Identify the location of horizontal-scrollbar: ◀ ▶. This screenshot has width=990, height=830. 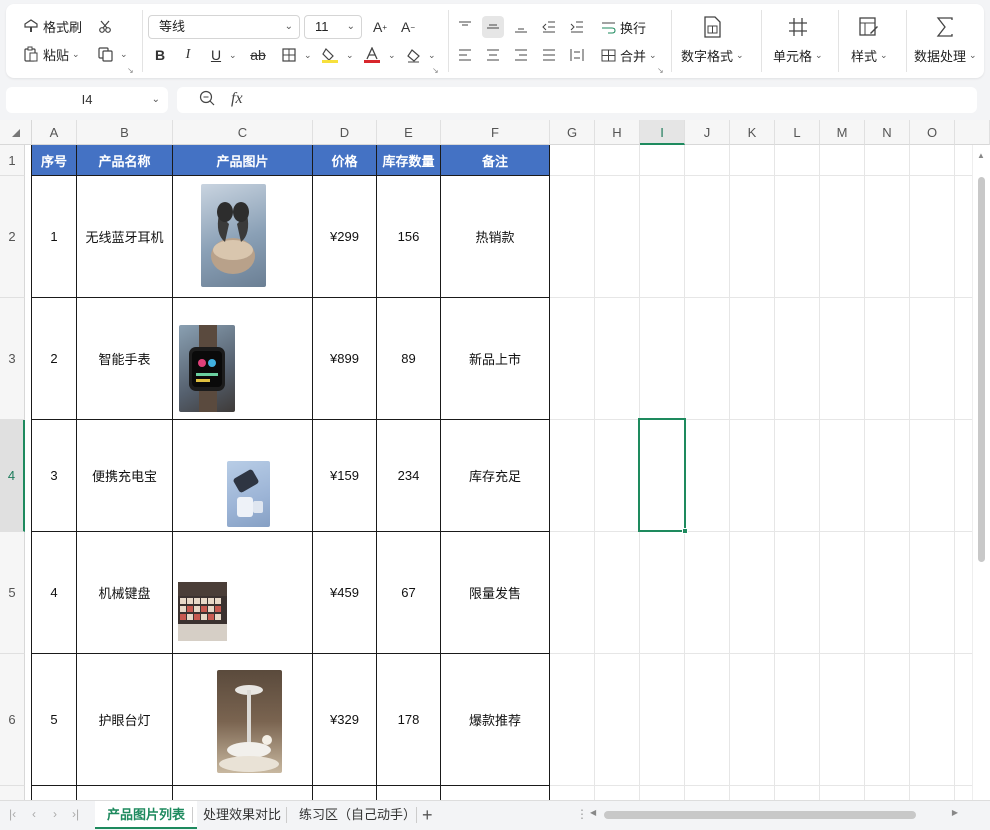
(780, 813).